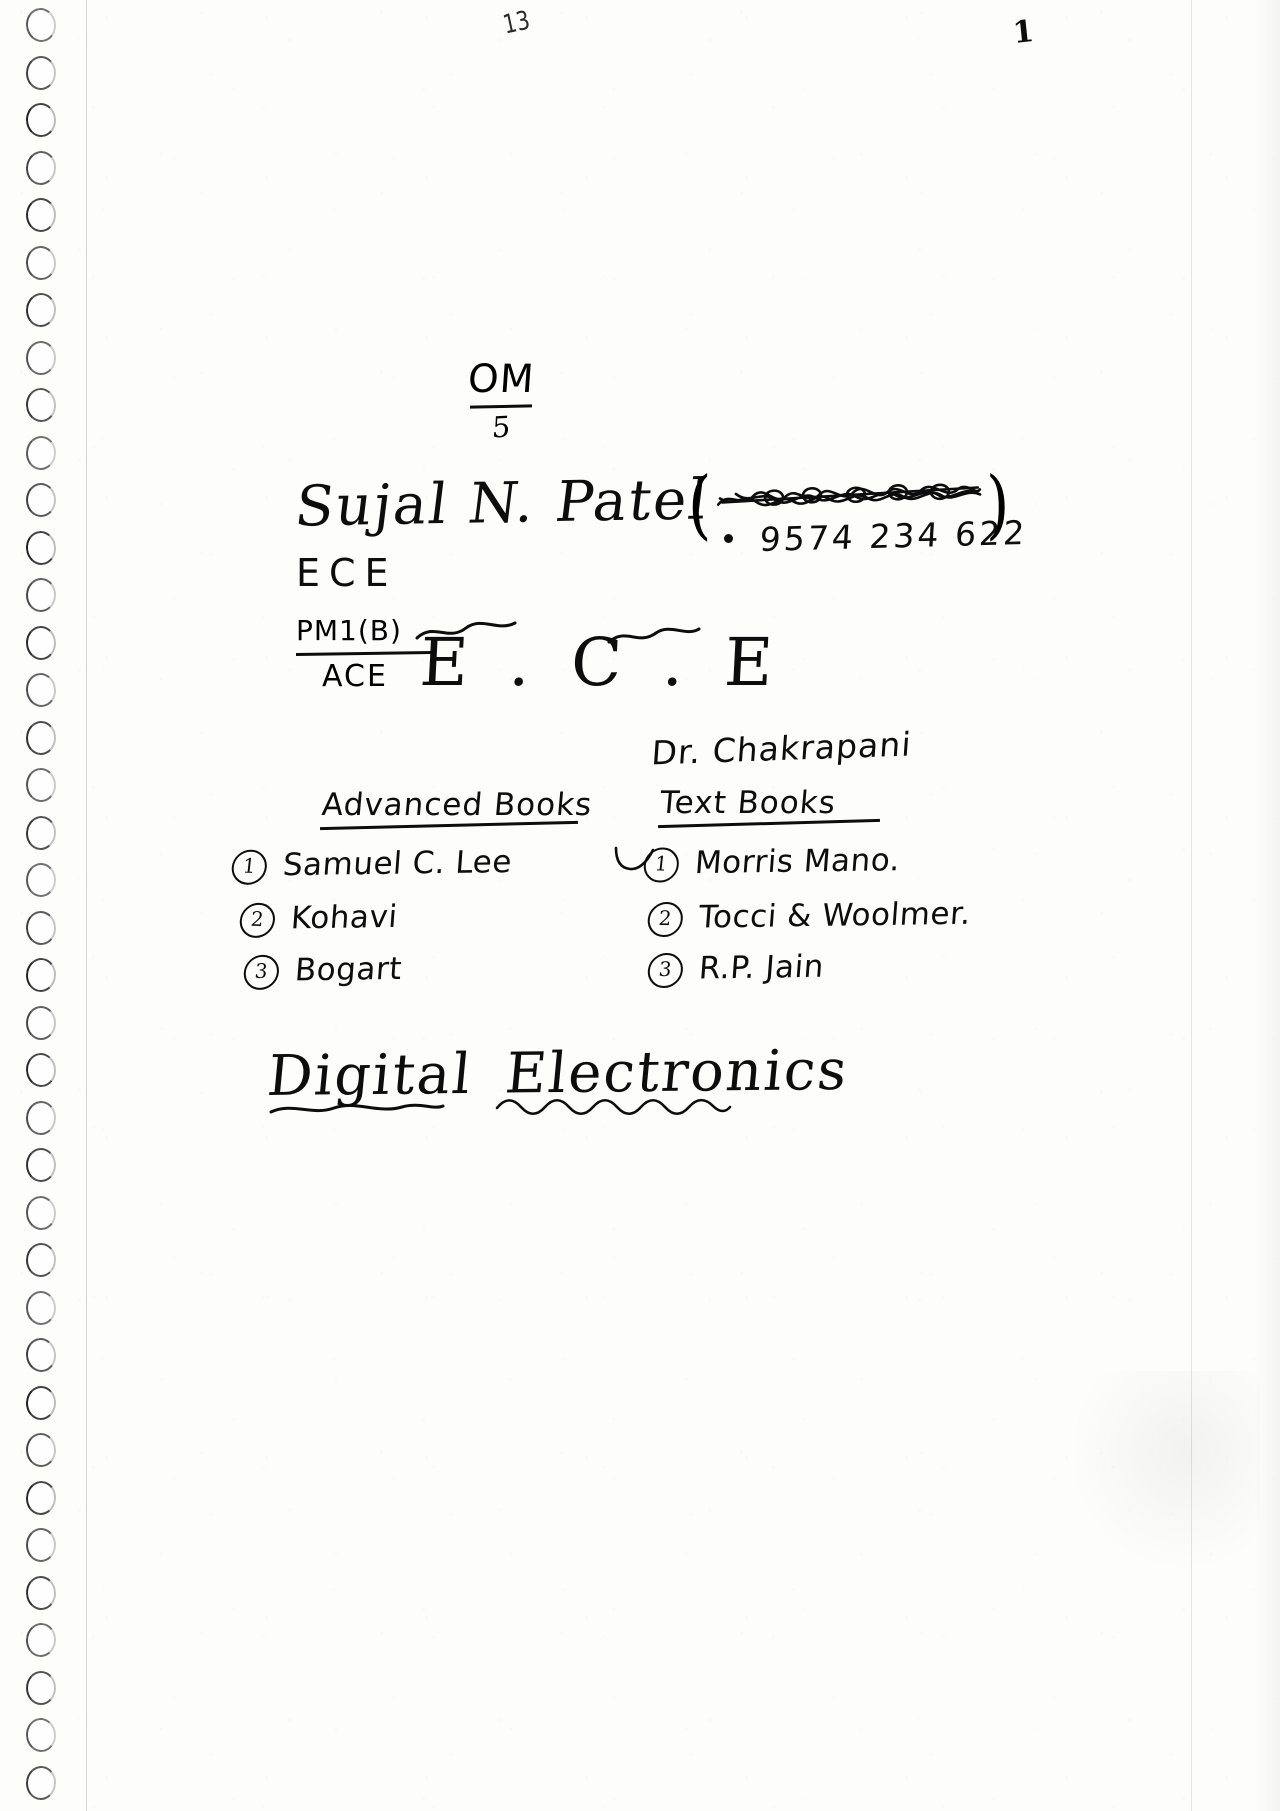  I want to click on list-item: 1 Samuel C. Lee, so click(371, 865).